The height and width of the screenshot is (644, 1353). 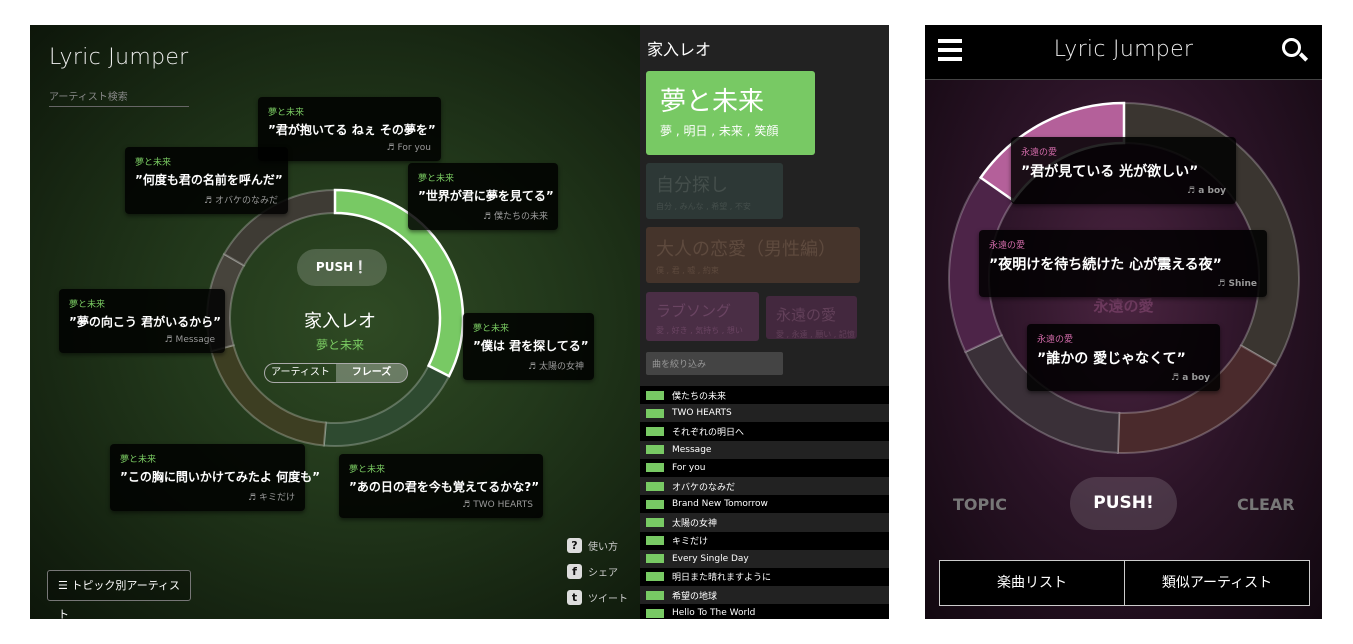 What do you see at coordinates (980, 504) in the screenshot?
I see `topic-button: TOPIC` at bounding box center [980, 504].